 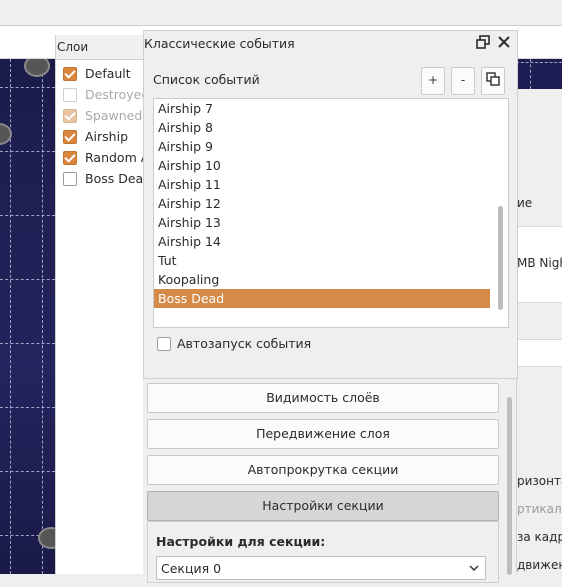 I want to click on event-list-label: Список событий, so click(x=206, y=79).